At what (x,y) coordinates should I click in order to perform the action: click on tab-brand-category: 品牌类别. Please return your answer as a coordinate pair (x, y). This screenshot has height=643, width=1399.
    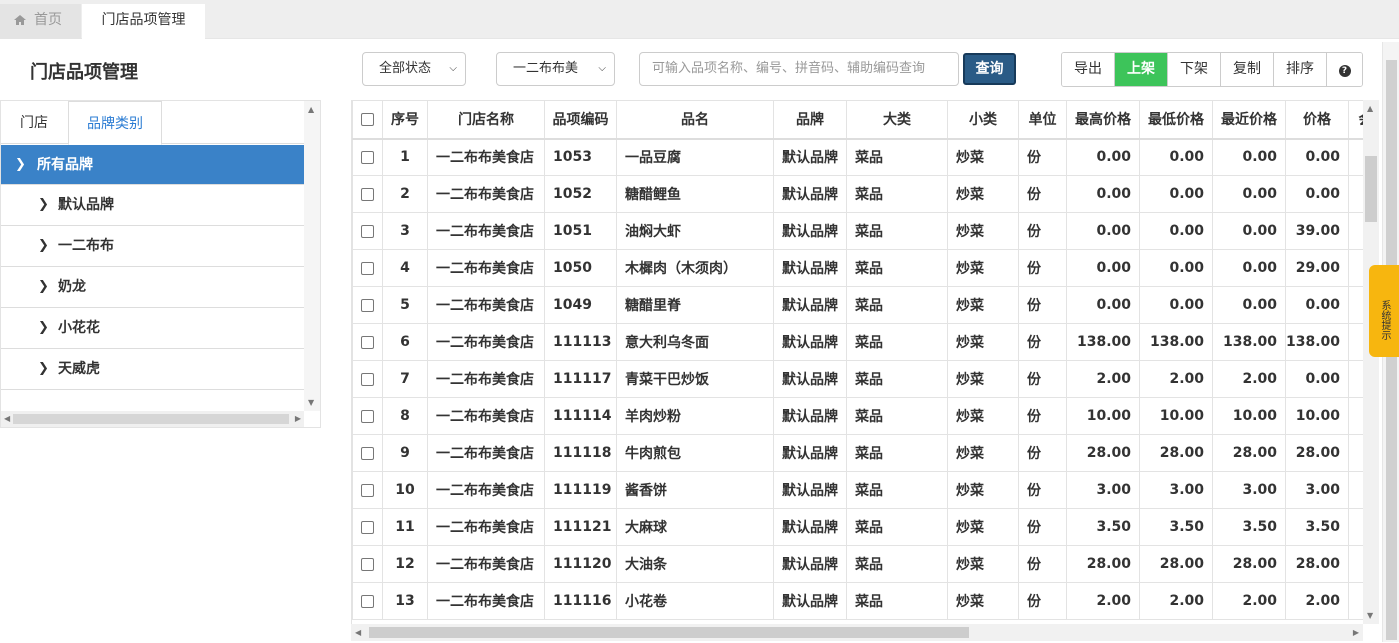
    Looking at the image, I should click on (115, 123).